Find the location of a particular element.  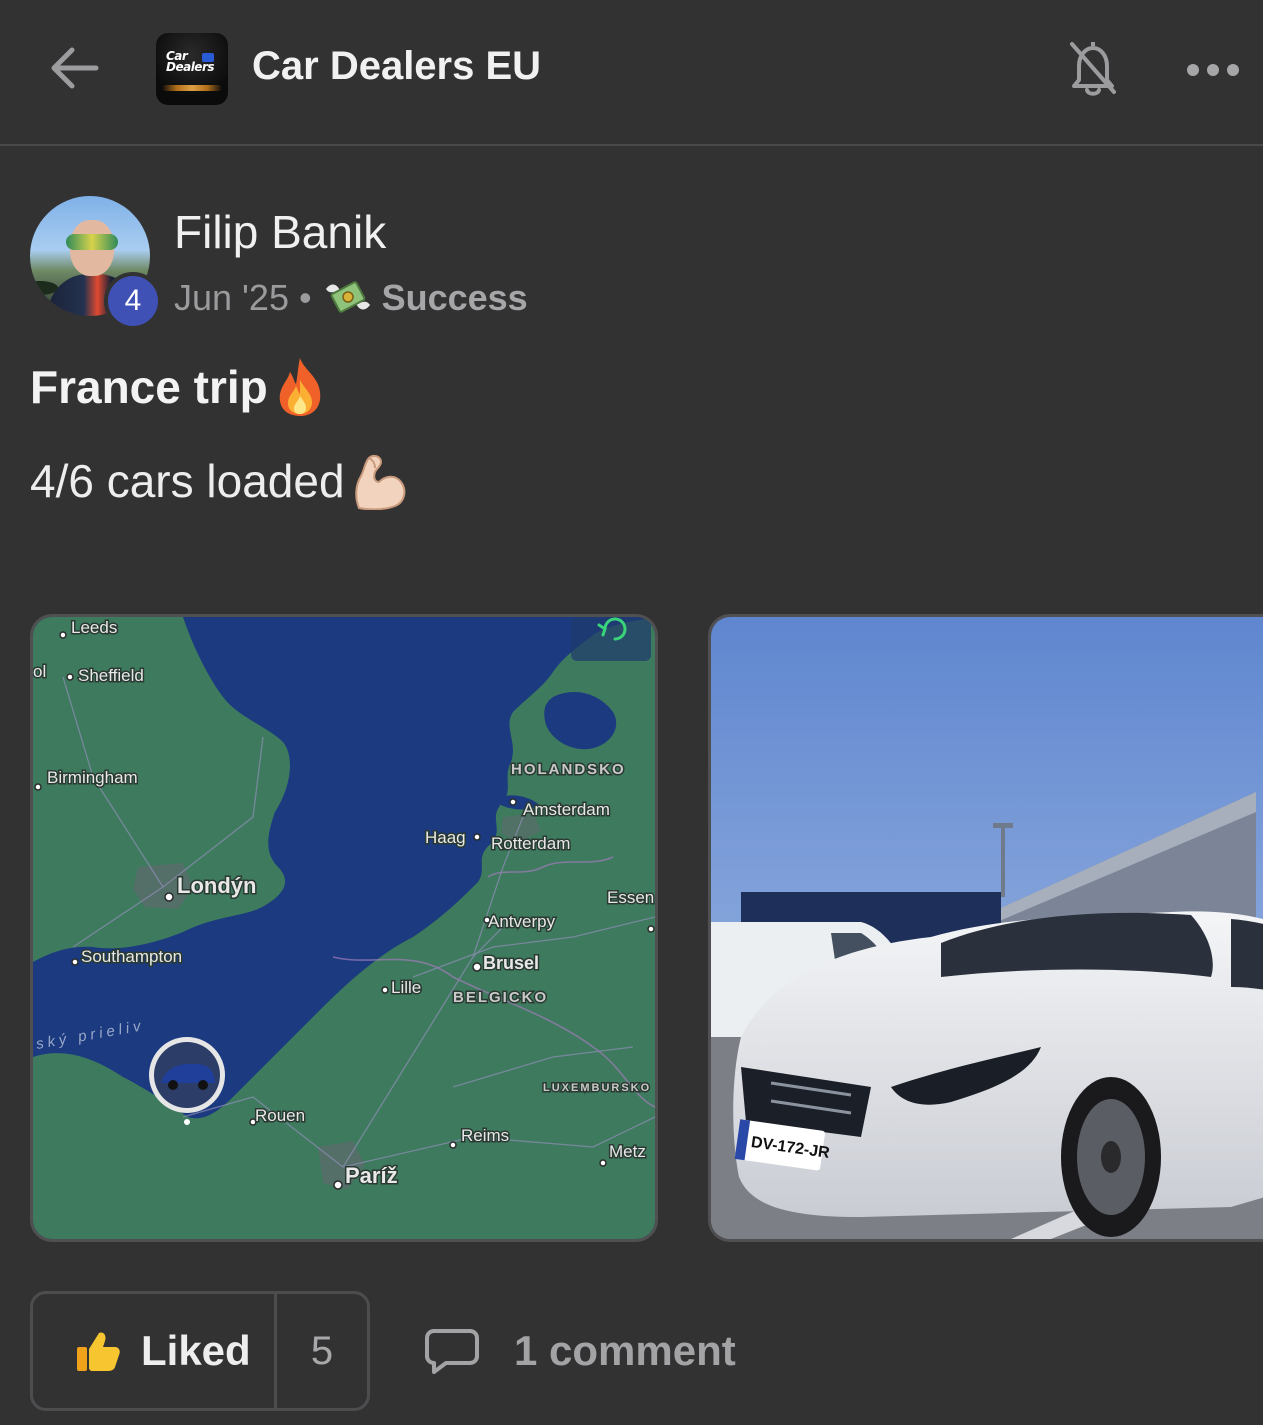

map-label-lille: Lille is located at coordinates (406, 987).